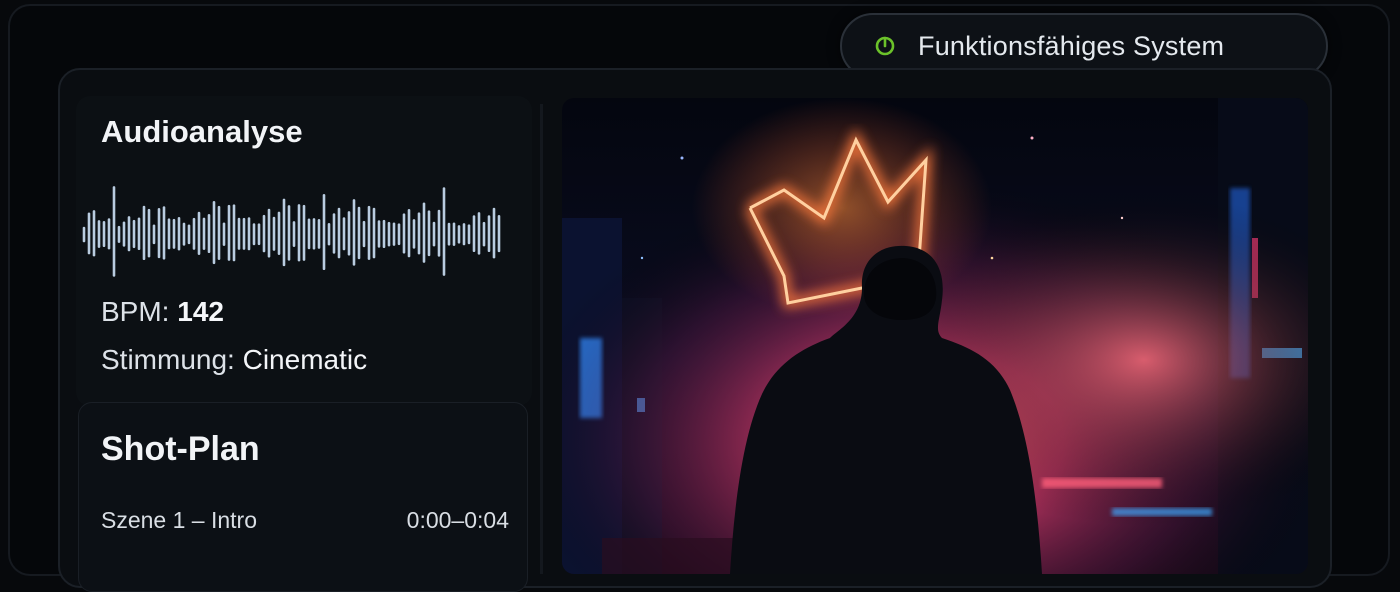 The image size is (1400, 592). What do you see at coordinates (179, 520) in the screenshot?
I see `scene-name: Szene 1 – Intro` at bounding box center [179, 520].